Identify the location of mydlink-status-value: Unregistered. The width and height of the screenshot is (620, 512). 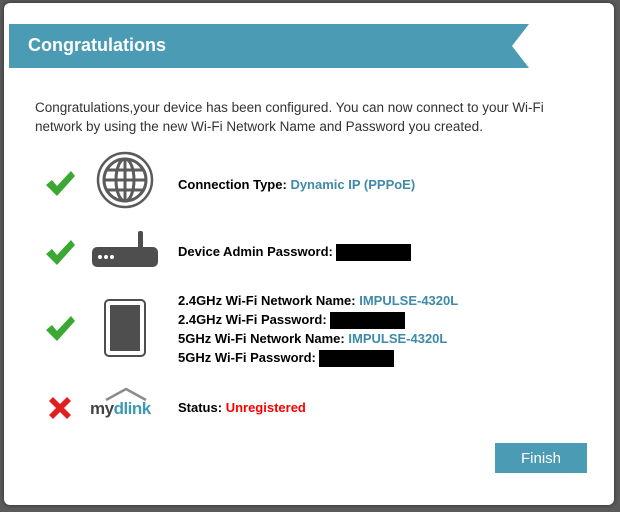
(265, 407).